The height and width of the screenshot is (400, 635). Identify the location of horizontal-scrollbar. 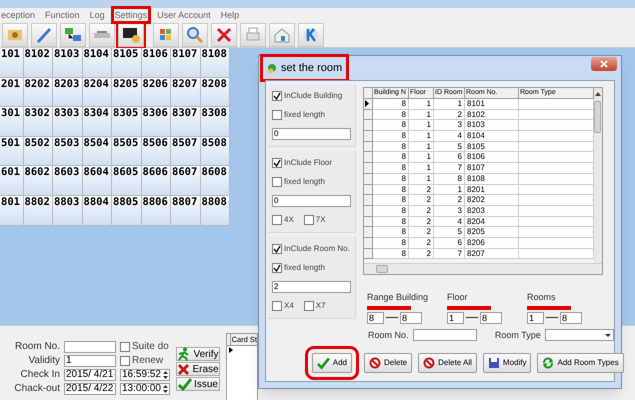
(483, 268).